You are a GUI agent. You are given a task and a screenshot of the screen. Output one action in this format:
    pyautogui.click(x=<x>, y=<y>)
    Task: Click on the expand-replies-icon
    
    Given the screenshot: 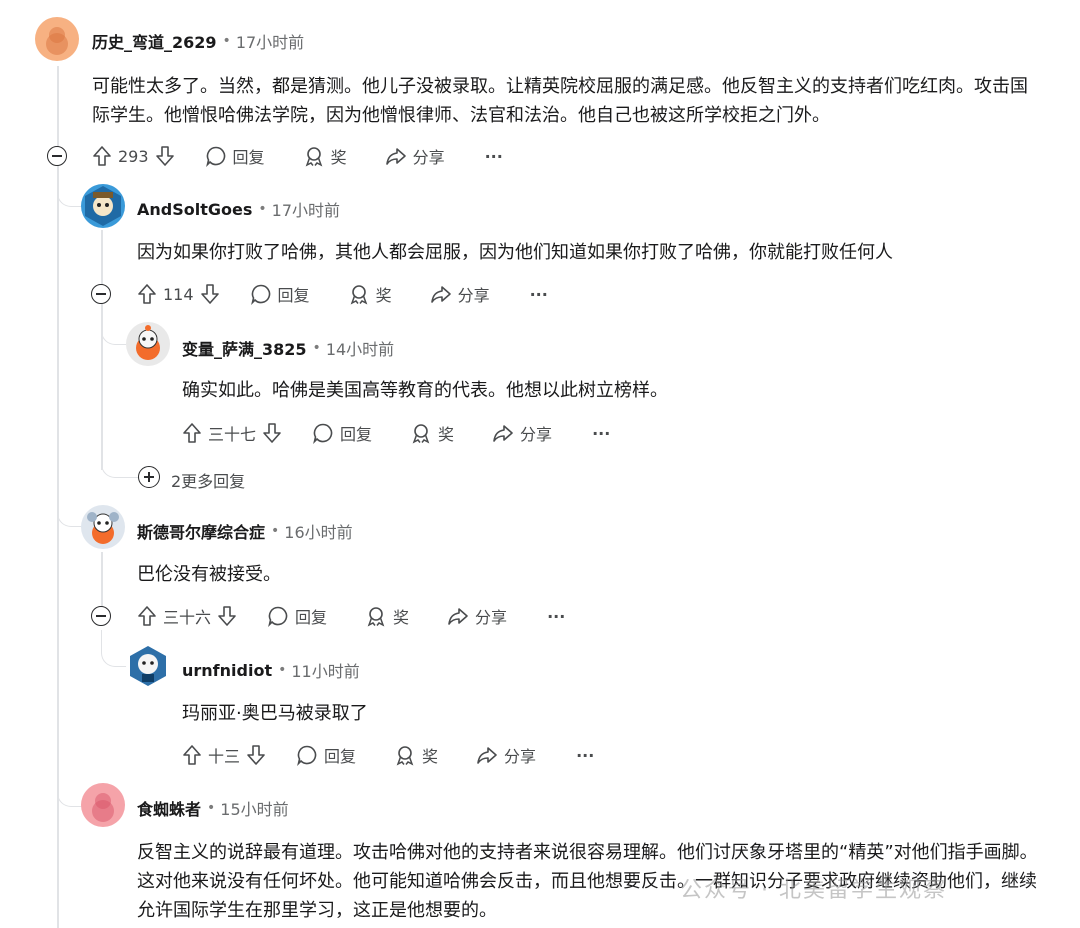 What is the action you would take?
    pyautogui.click(x=149, y=477)
    